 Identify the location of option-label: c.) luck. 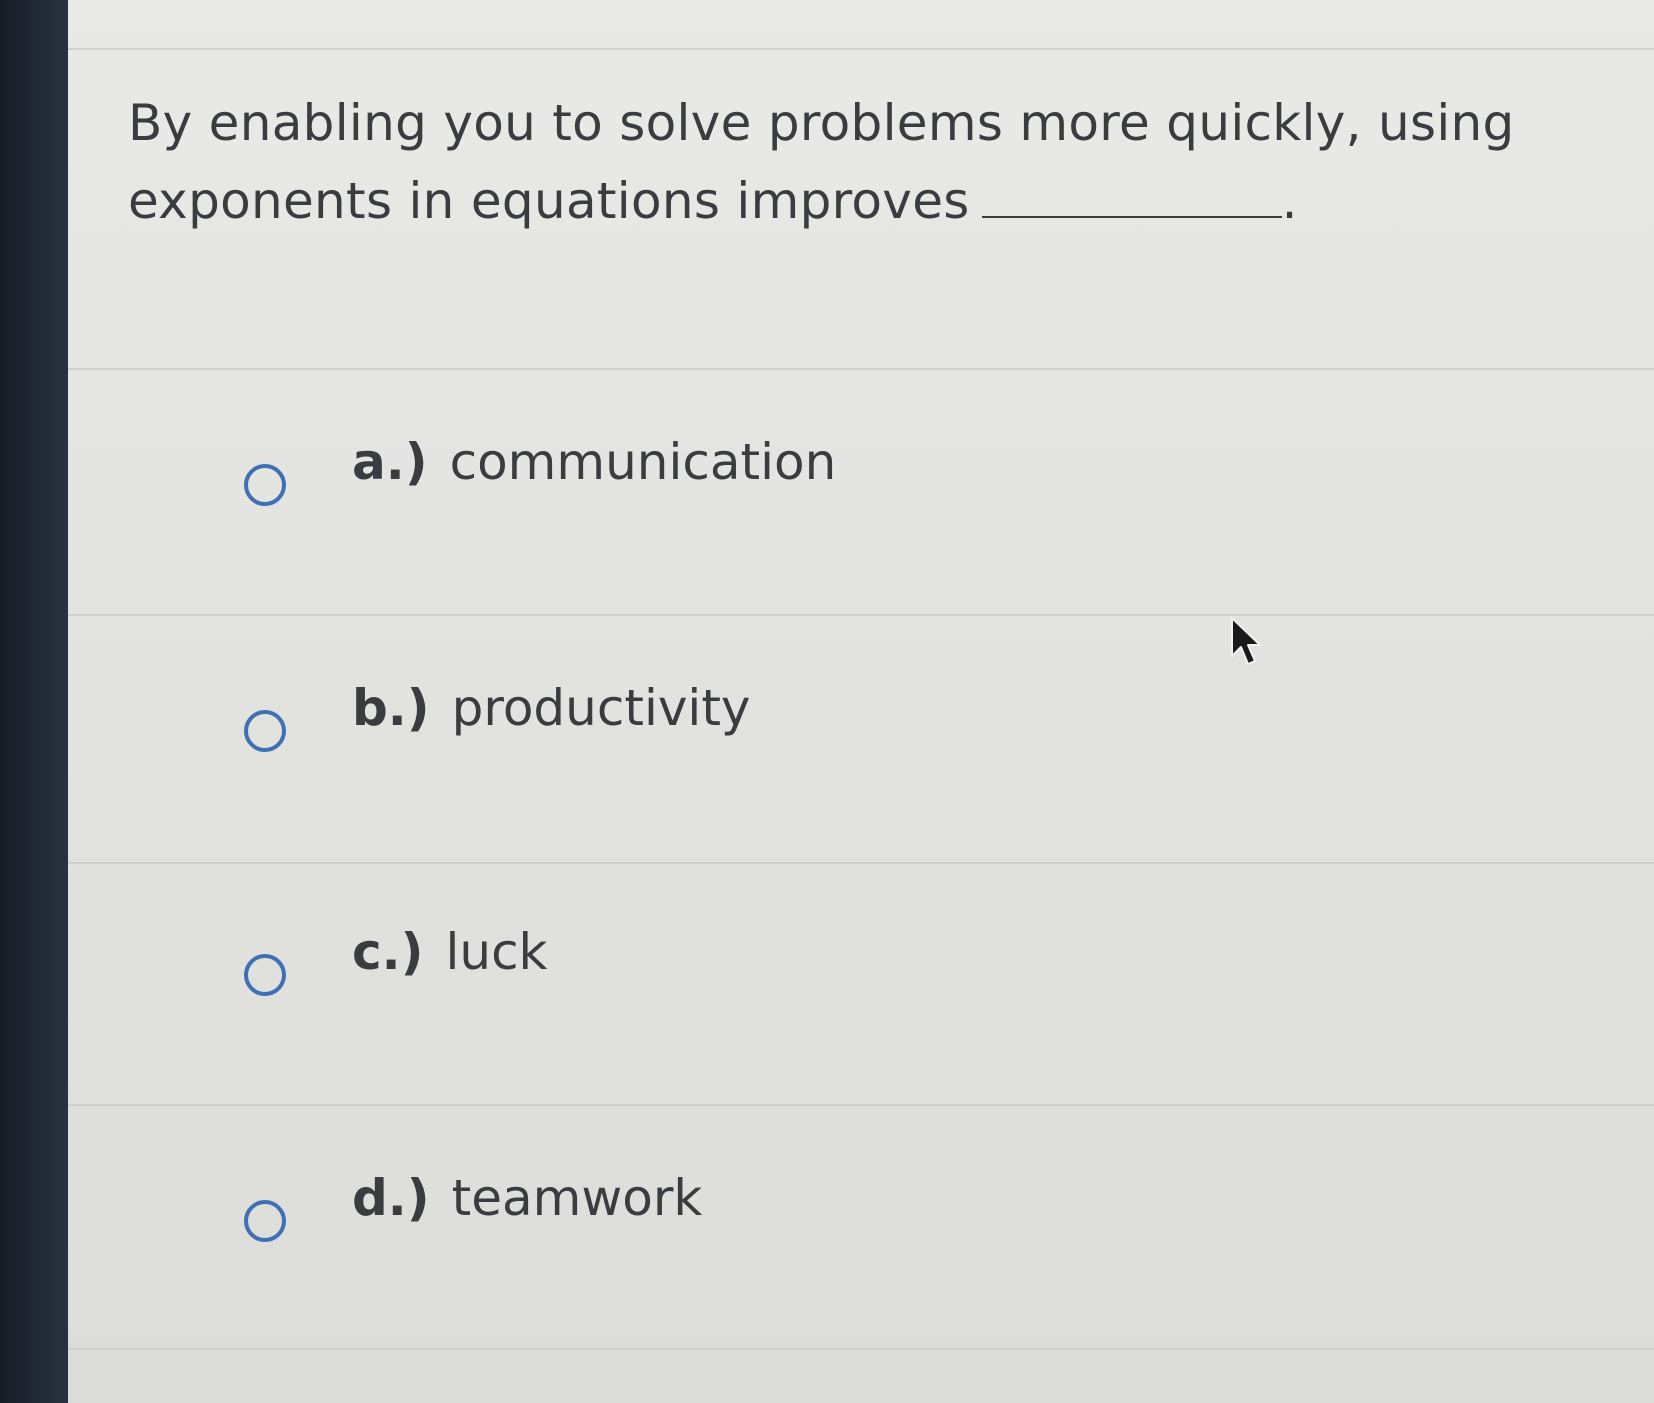
(450, 952).